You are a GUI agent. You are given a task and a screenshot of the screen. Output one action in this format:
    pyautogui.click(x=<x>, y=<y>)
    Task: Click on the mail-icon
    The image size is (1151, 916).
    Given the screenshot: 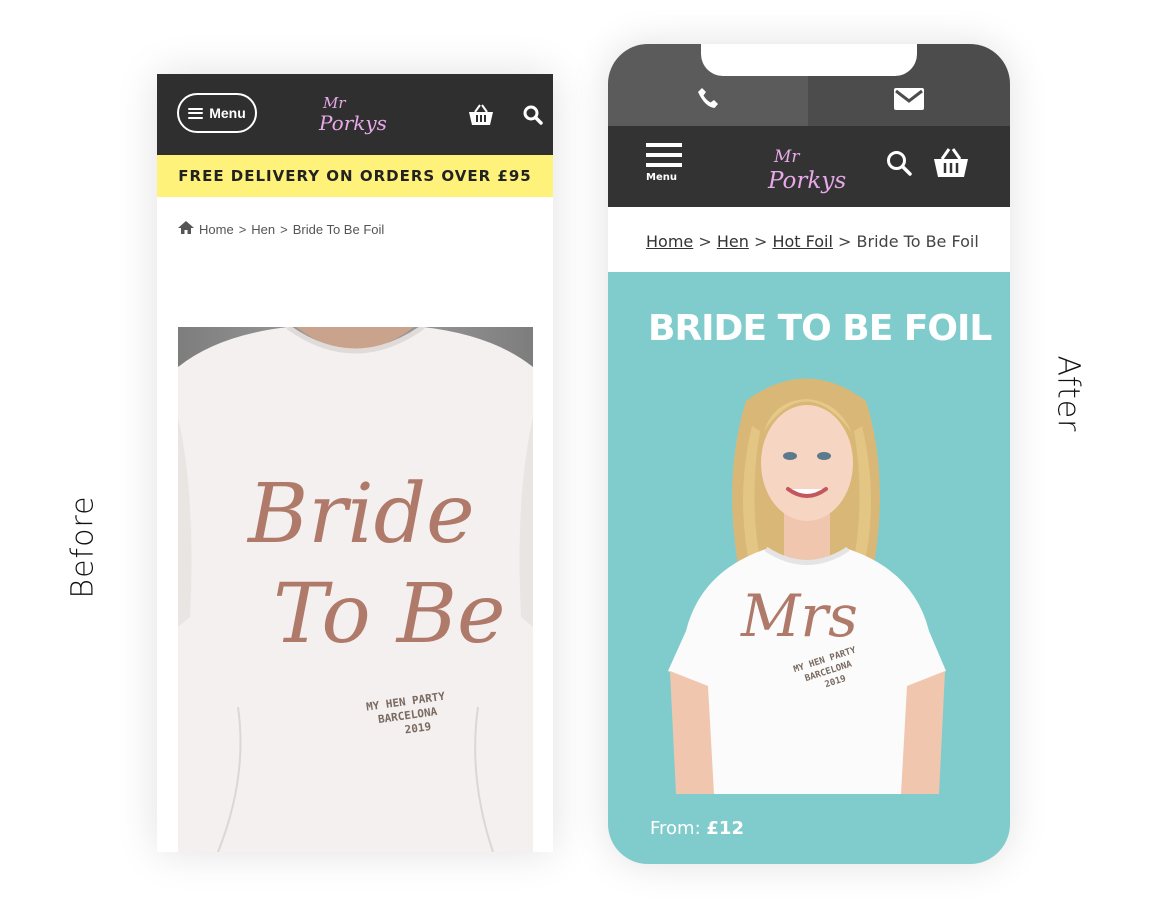 What is the action you would take?
    pyautogui.click(x=909, y=99)
    